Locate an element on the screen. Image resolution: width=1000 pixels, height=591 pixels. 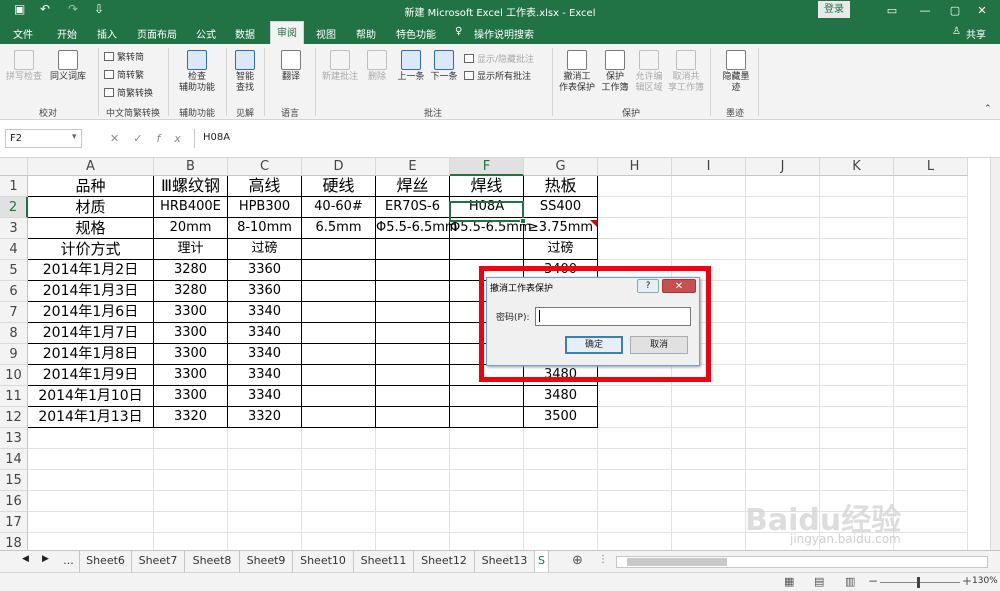
cell-l16 is located at coordinates (931, 501).